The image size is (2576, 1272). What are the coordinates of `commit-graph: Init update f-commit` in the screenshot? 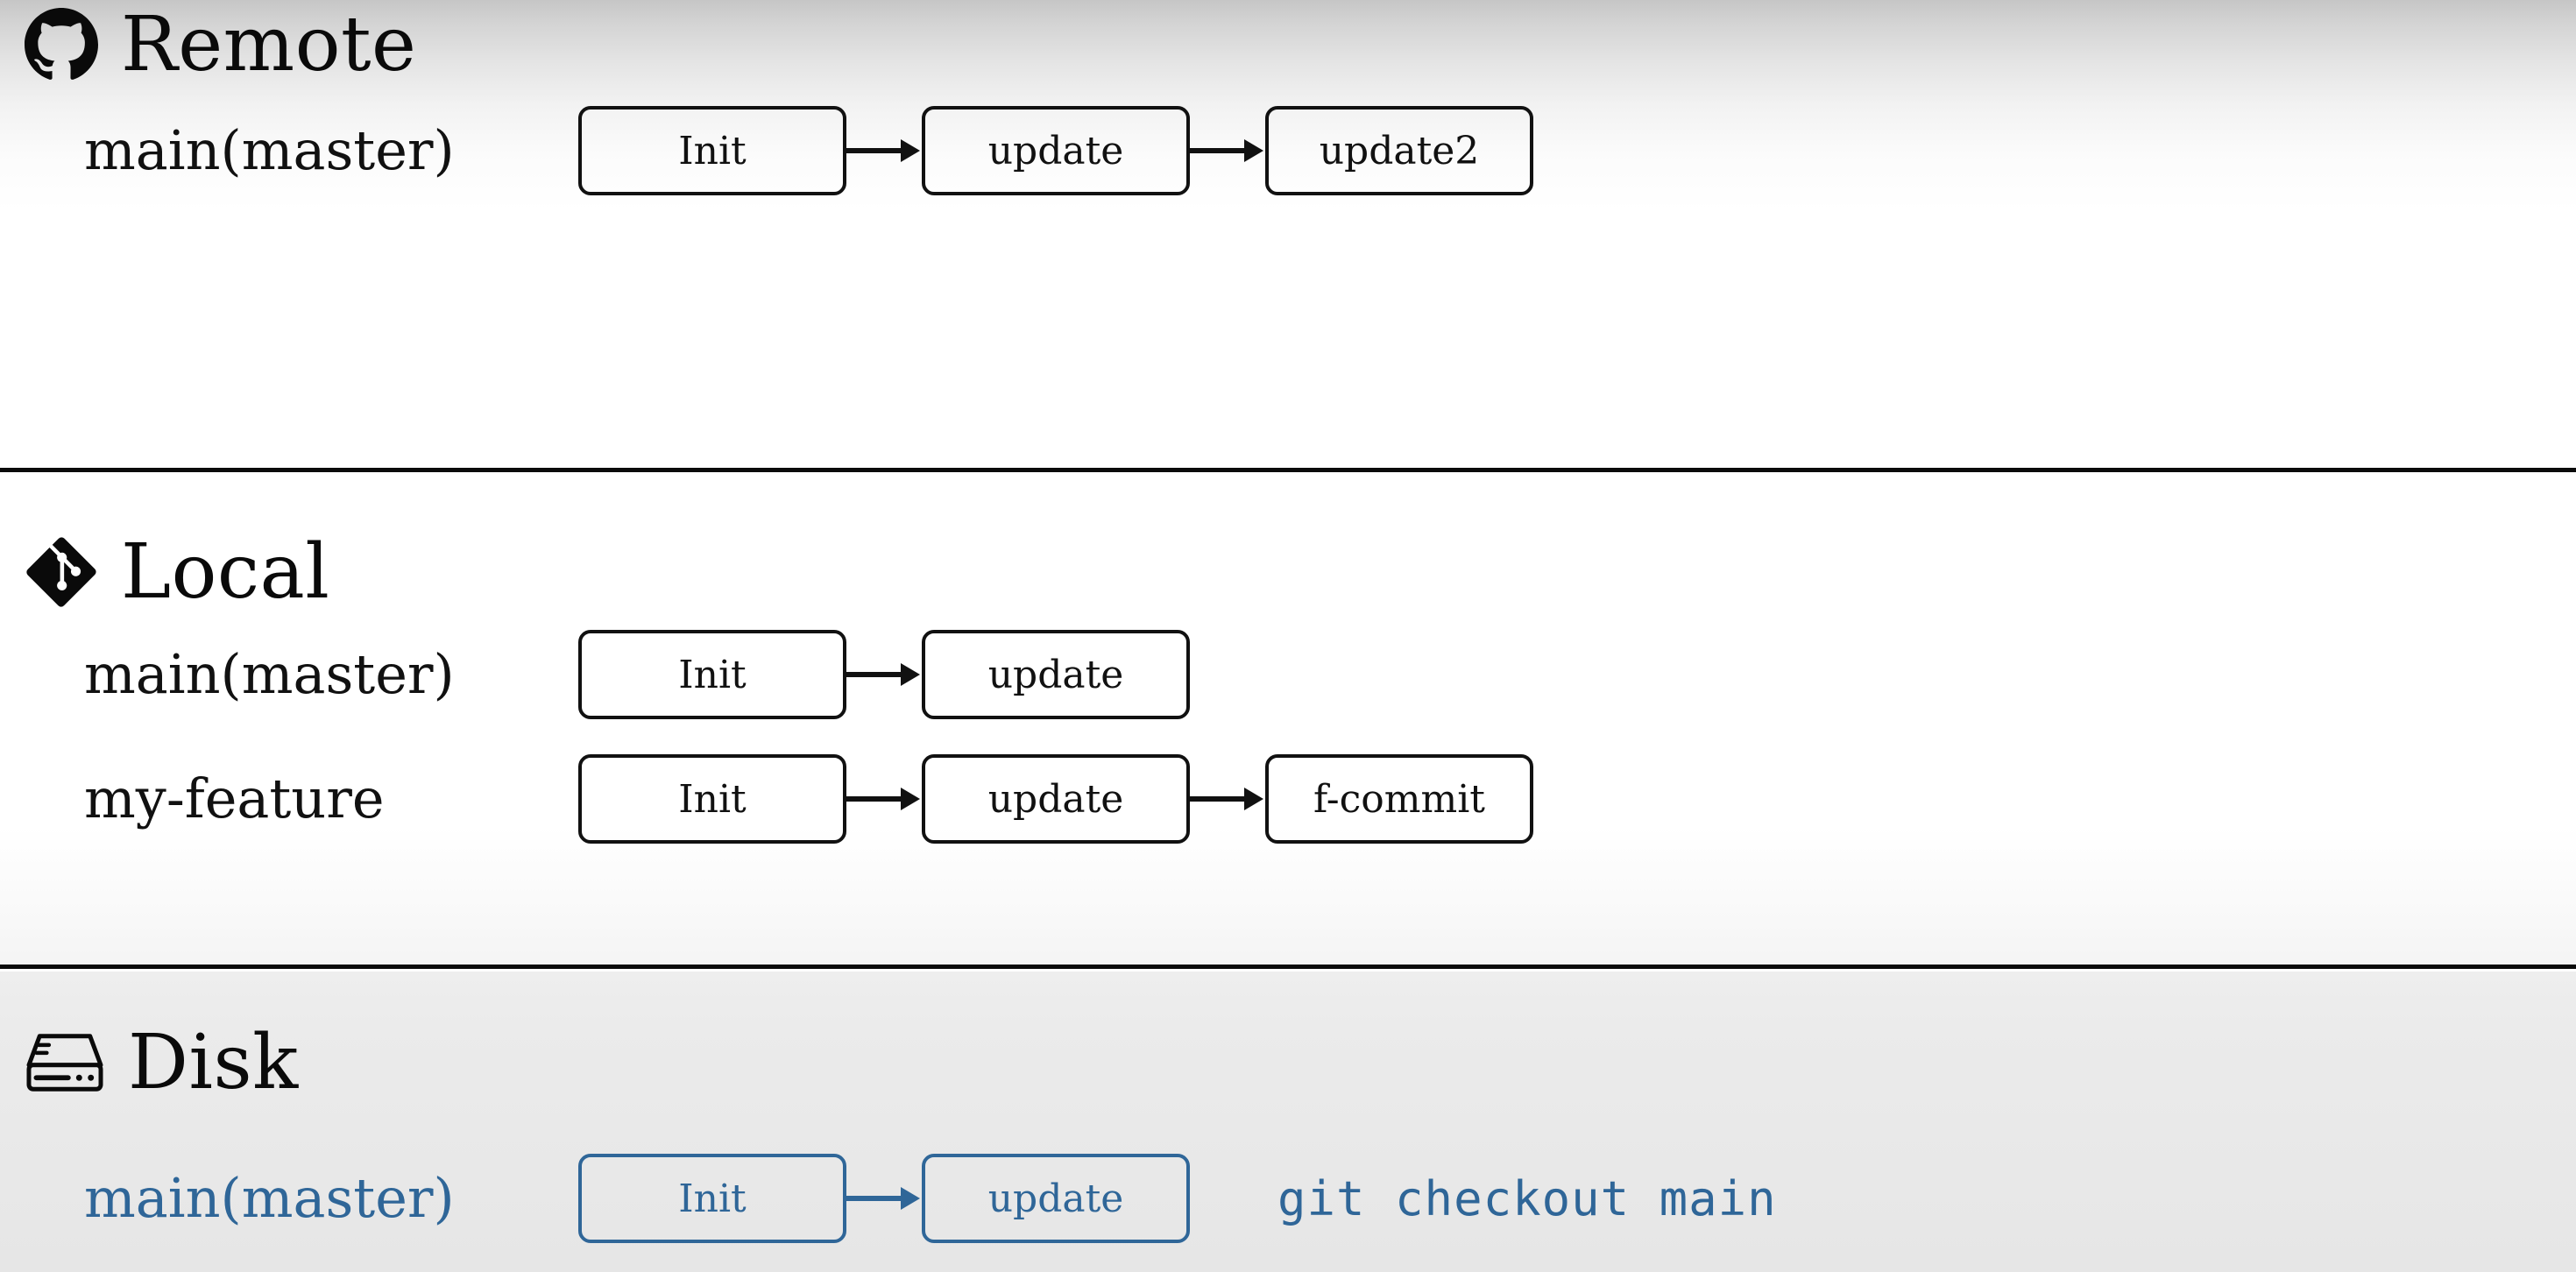 It's located at (1055, 799).